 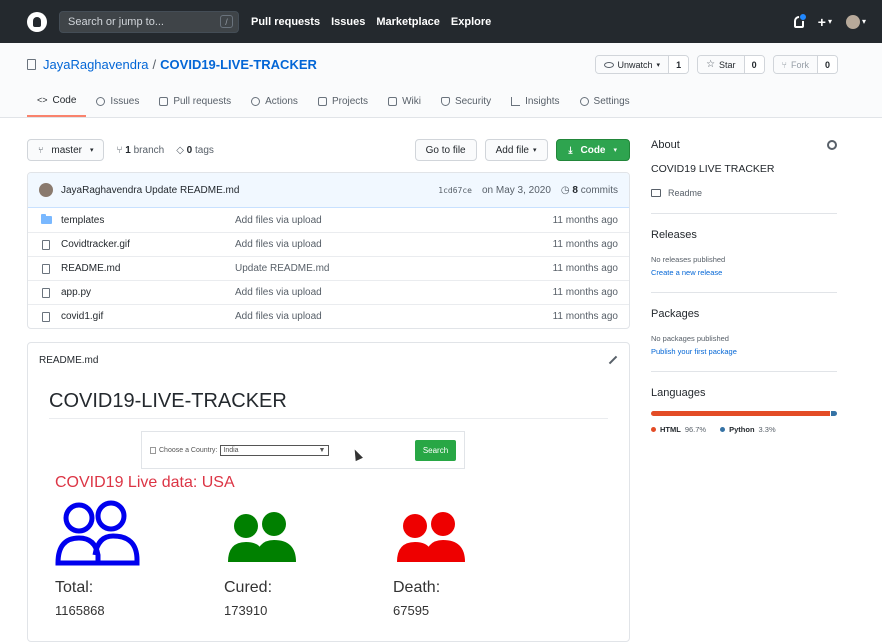 I want to click on publish-package-link: Publish your first package, so click(x=744, y=351).